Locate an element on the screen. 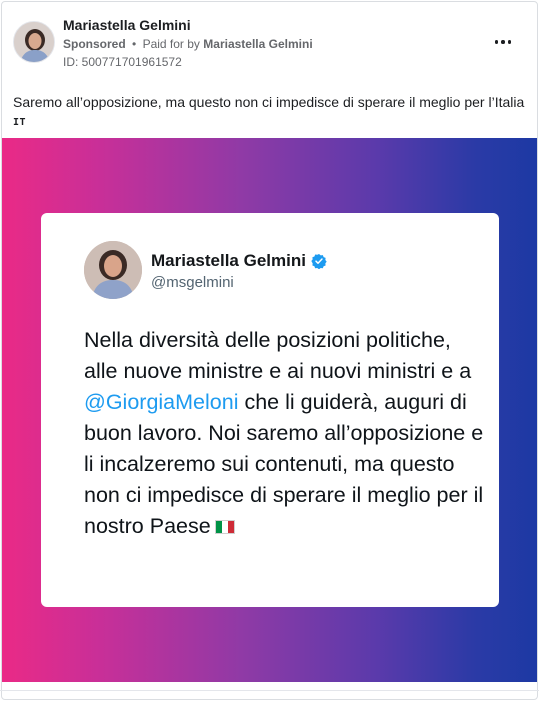  tweet-handle: @msgelmini is located at coordinates (192, 282).